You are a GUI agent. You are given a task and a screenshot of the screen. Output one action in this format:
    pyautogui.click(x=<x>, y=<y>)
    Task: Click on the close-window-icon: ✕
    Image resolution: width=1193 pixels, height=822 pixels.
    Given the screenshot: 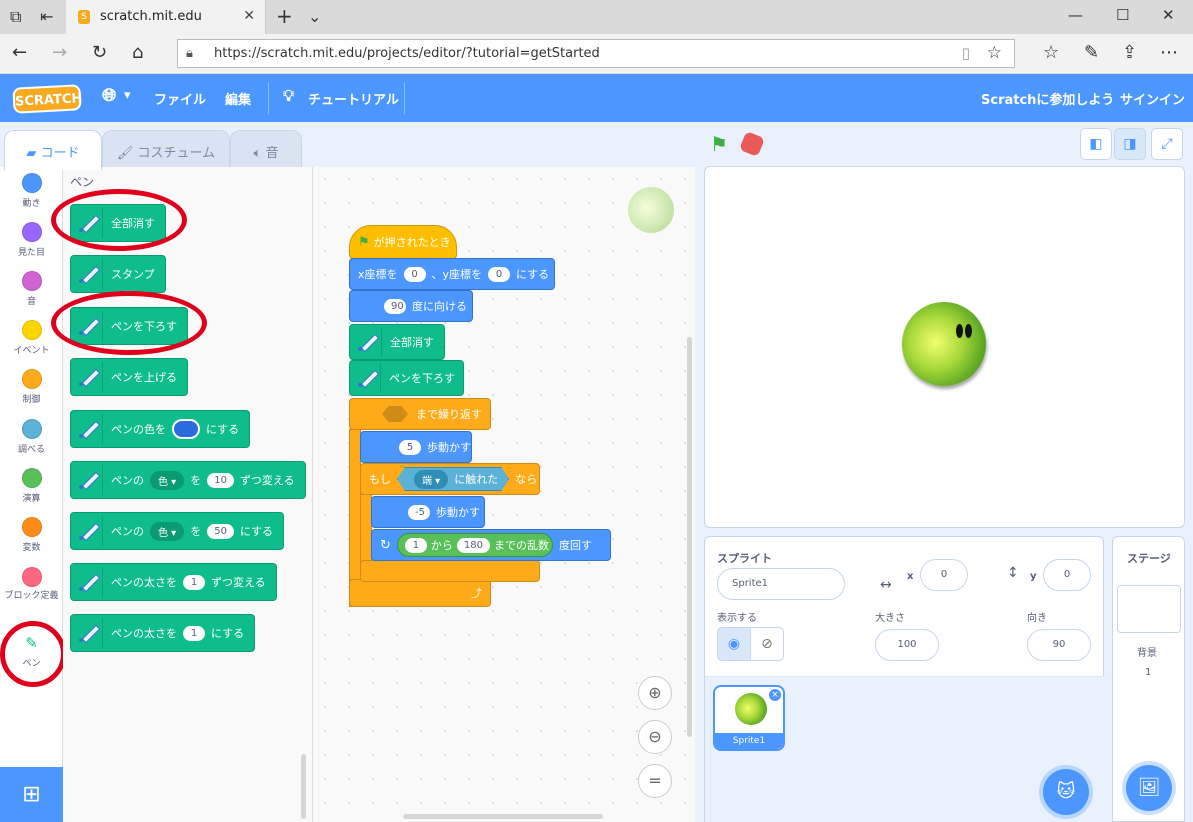 What is the action you would take?
    pyautogui.click(x=1168, y=15)
    